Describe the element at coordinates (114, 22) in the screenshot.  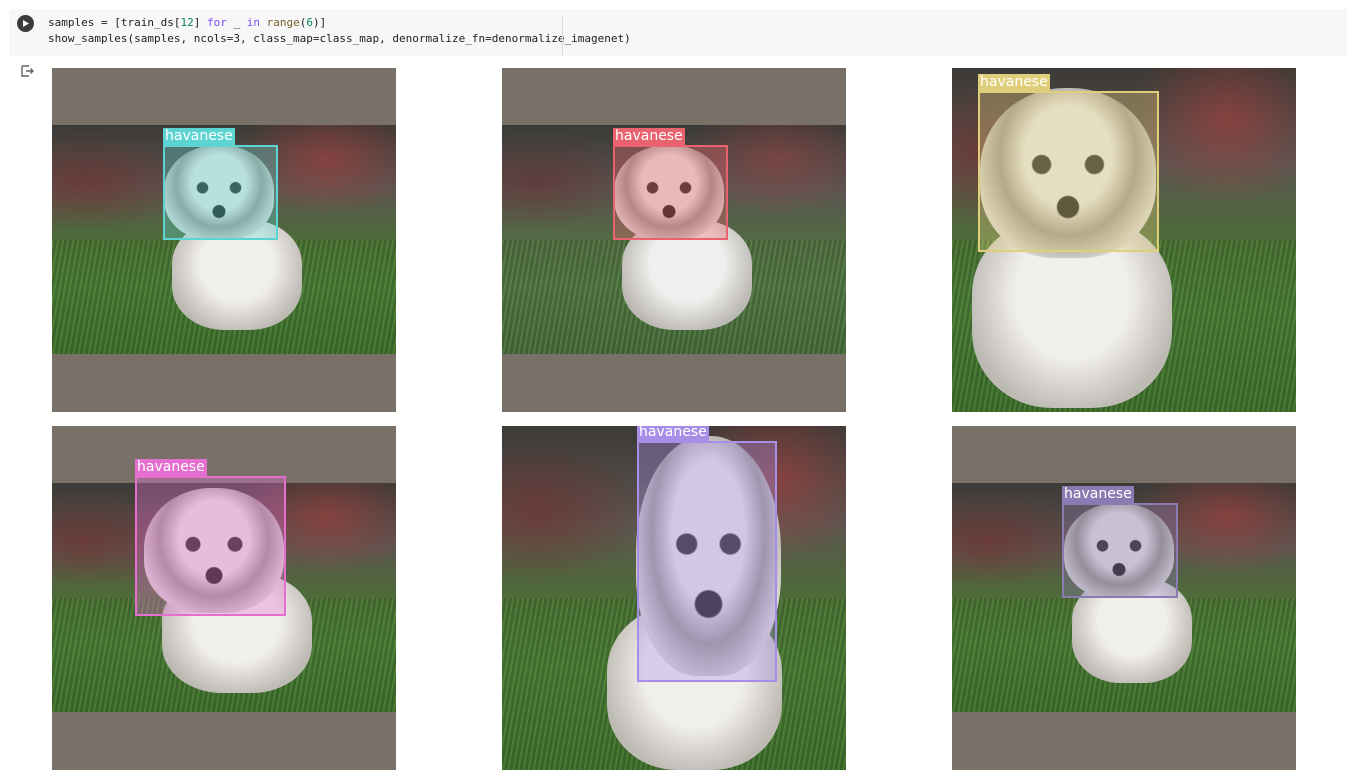
I see `code-token: samples = [train_ds[` at that location.